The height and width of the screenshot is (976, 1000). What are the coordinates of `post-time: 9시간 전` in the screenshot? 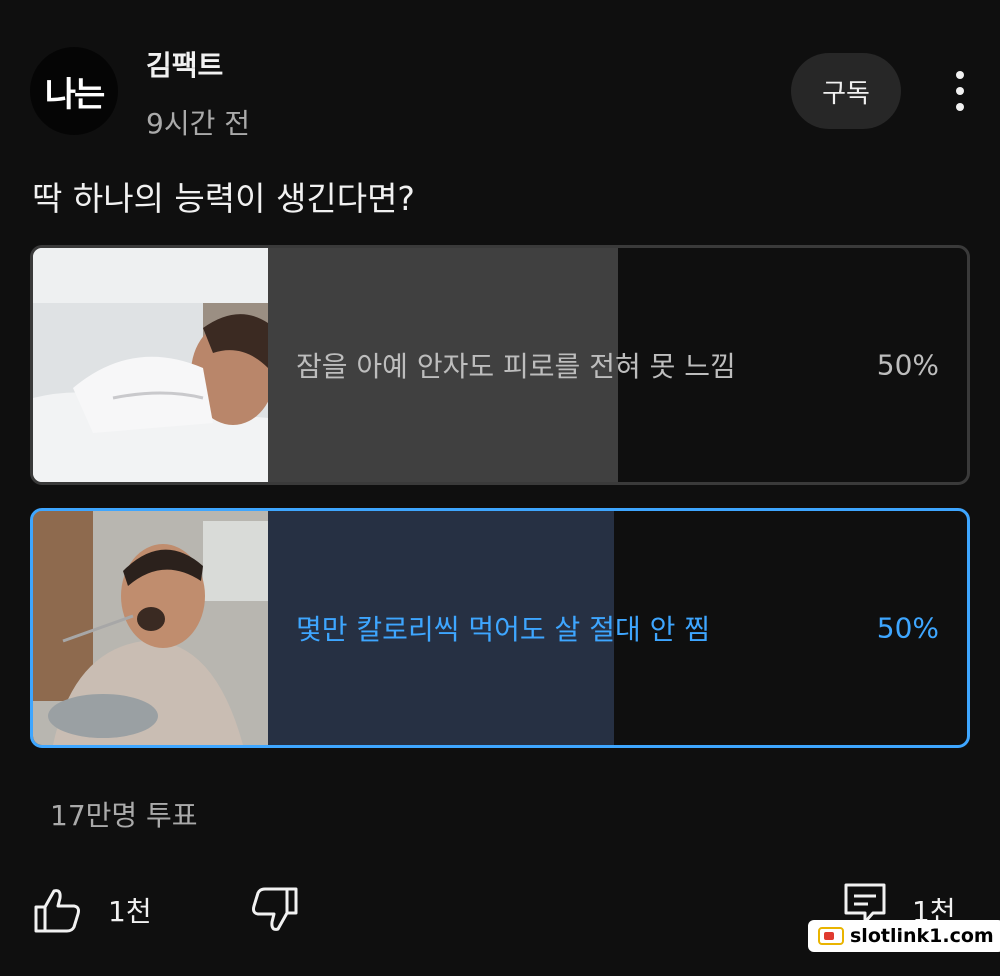 It's located at (198, 123).